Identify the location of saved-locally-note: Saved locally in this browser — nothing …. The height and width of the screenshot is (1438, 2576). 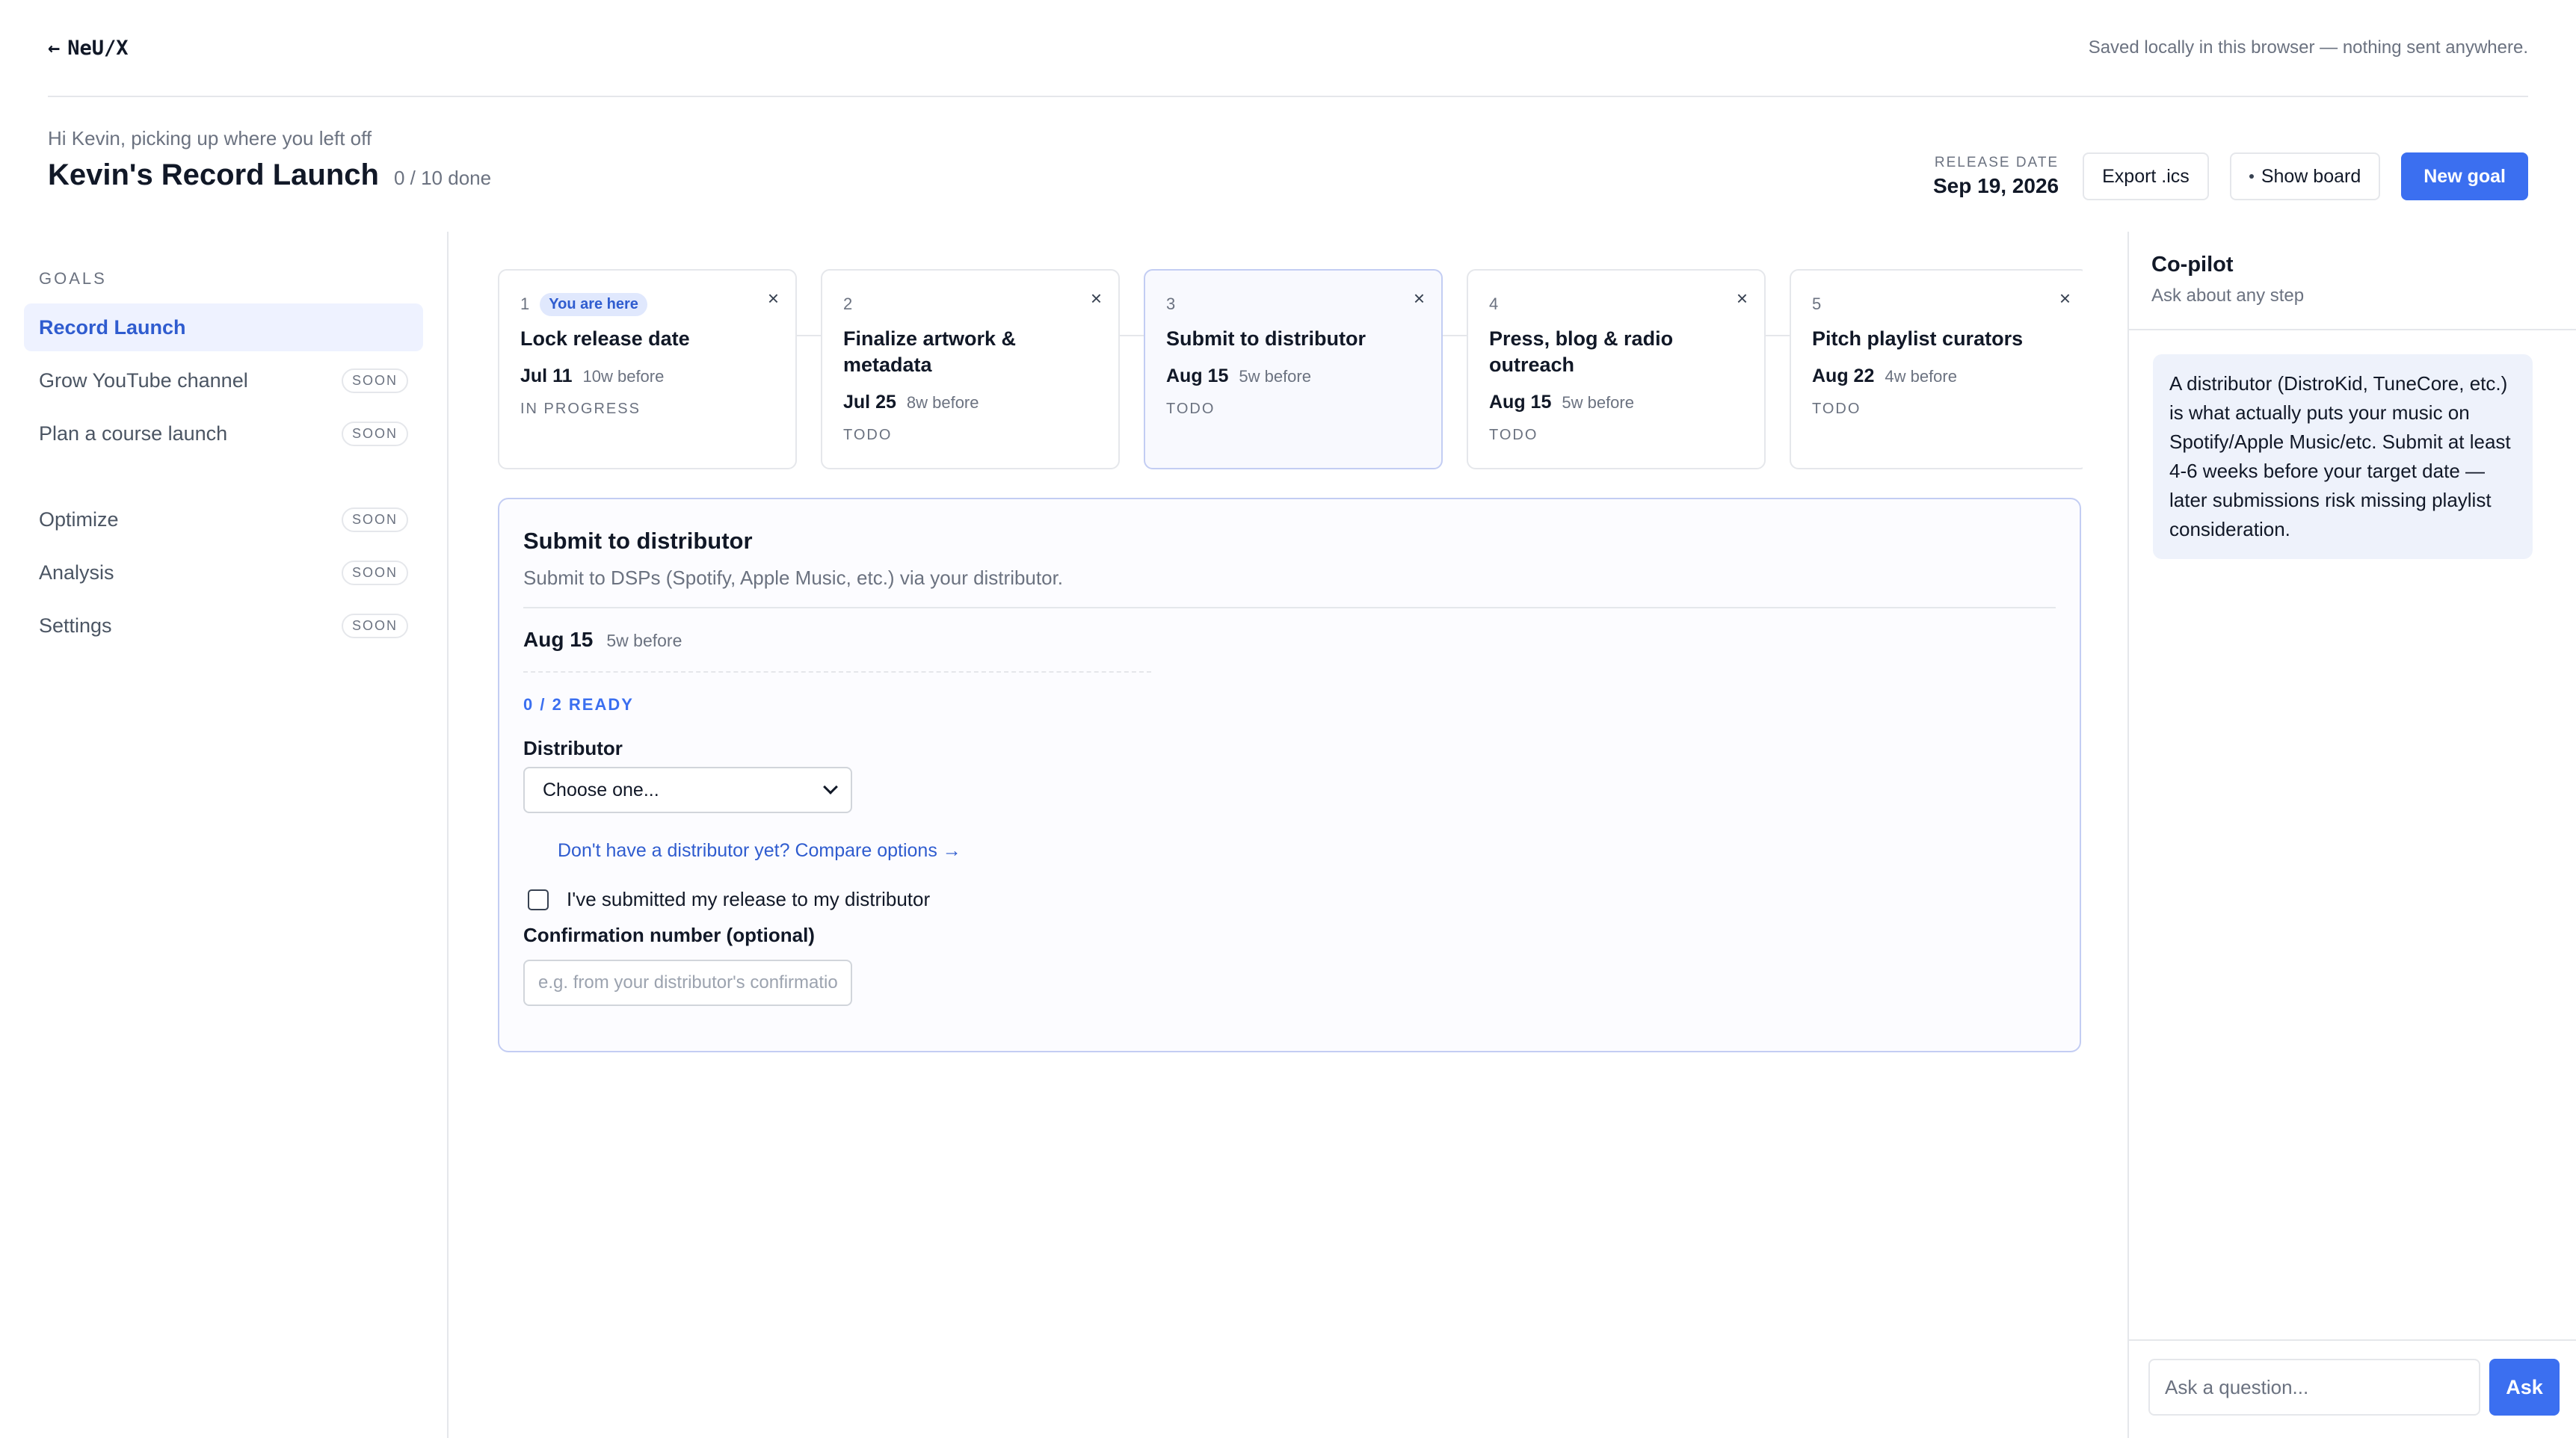
(2308, 47).